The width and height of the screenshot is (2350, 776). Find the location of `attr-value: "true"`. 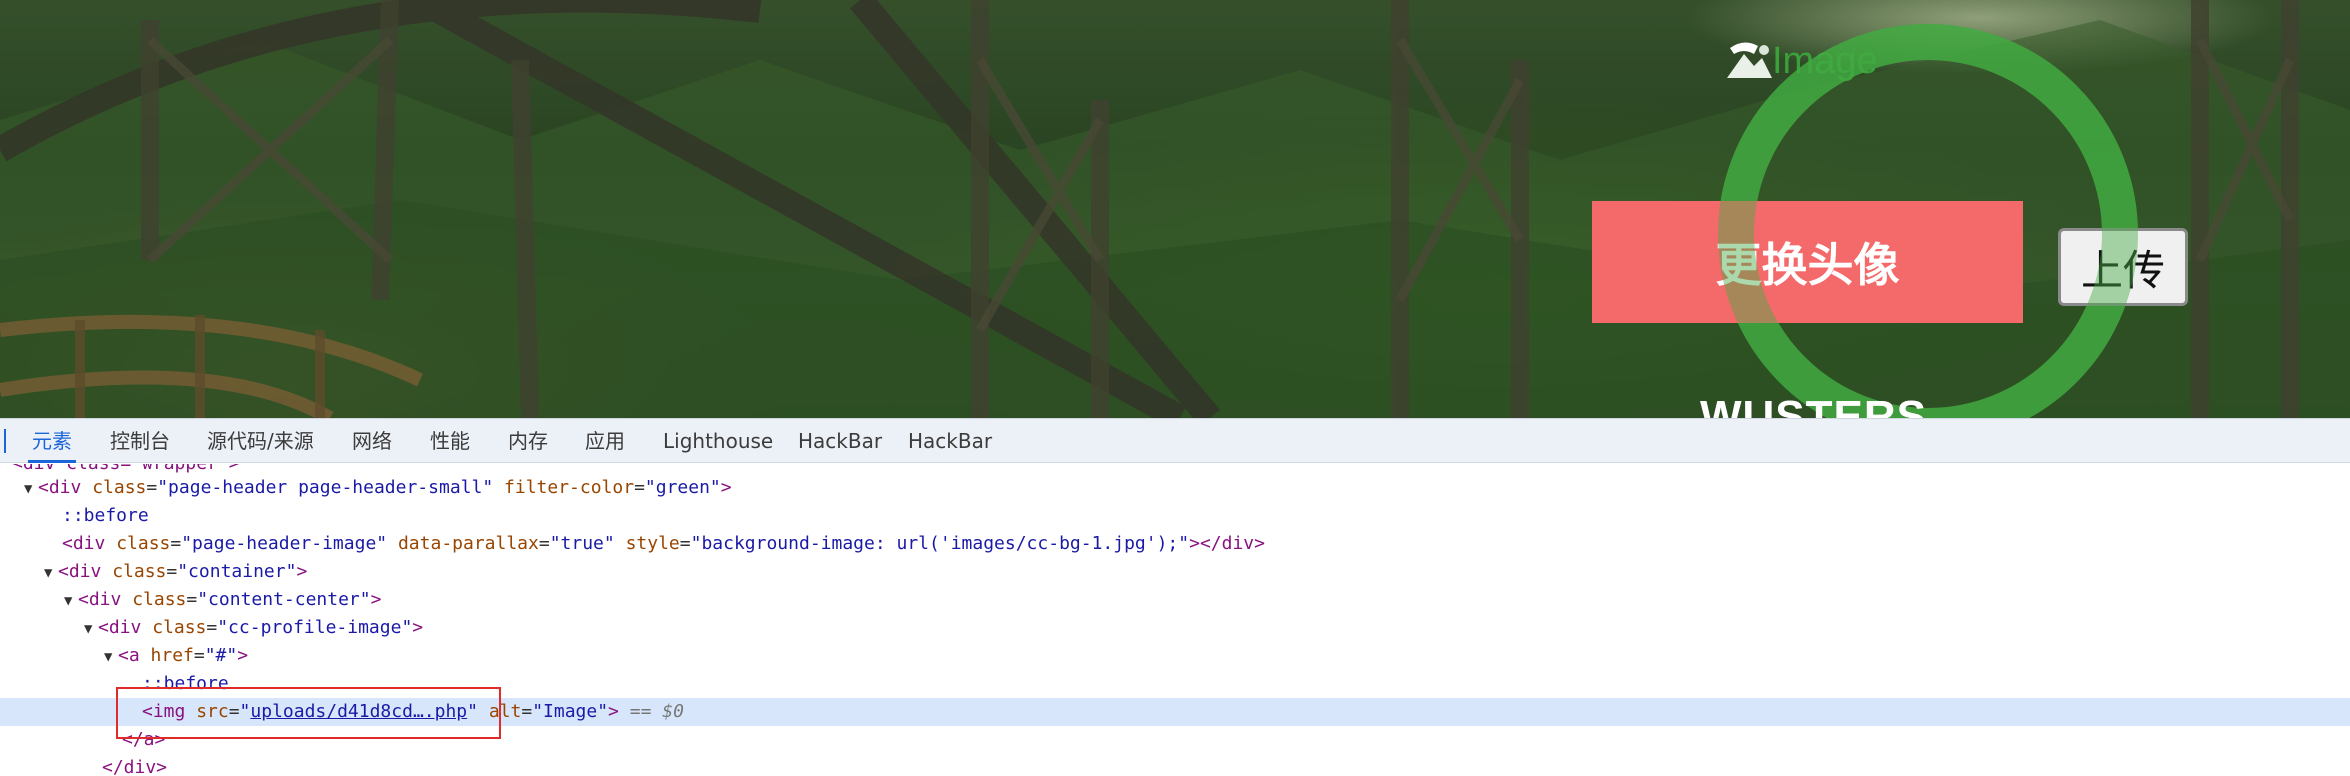

attr-value: "true" is located at coordinates (582, 543).